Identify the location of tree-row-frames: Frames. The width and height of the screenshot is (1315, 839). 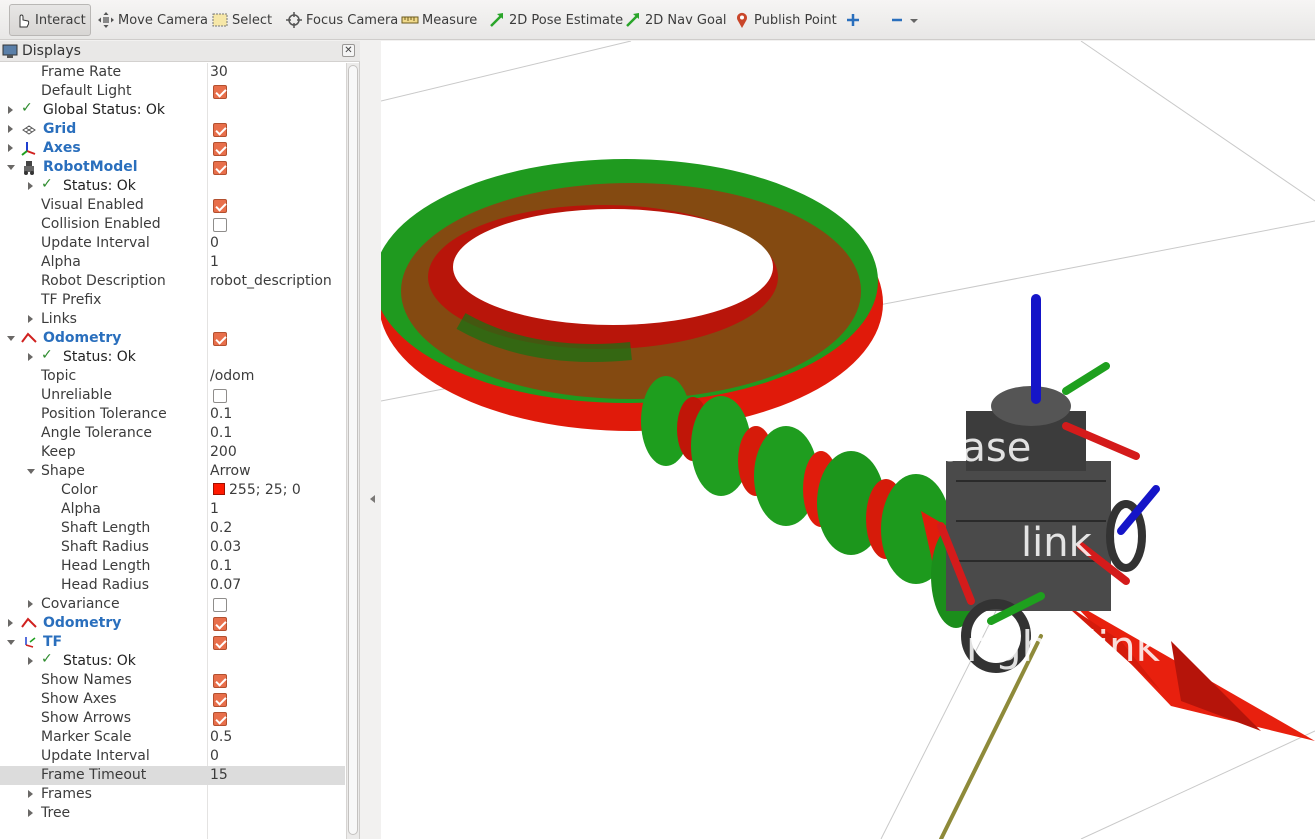
(172, 794).